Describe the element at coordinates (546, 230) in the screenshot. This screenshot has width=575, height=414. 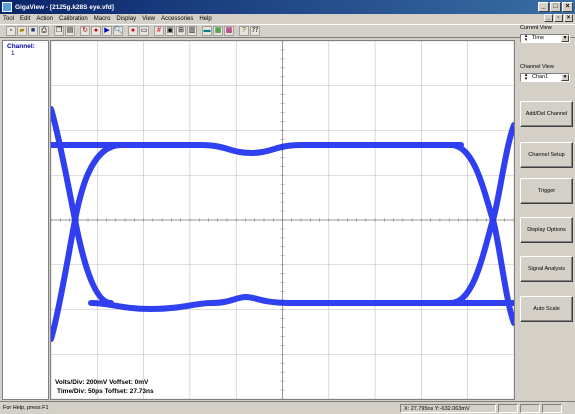
I see `display-options-button: Display Options` at that location.